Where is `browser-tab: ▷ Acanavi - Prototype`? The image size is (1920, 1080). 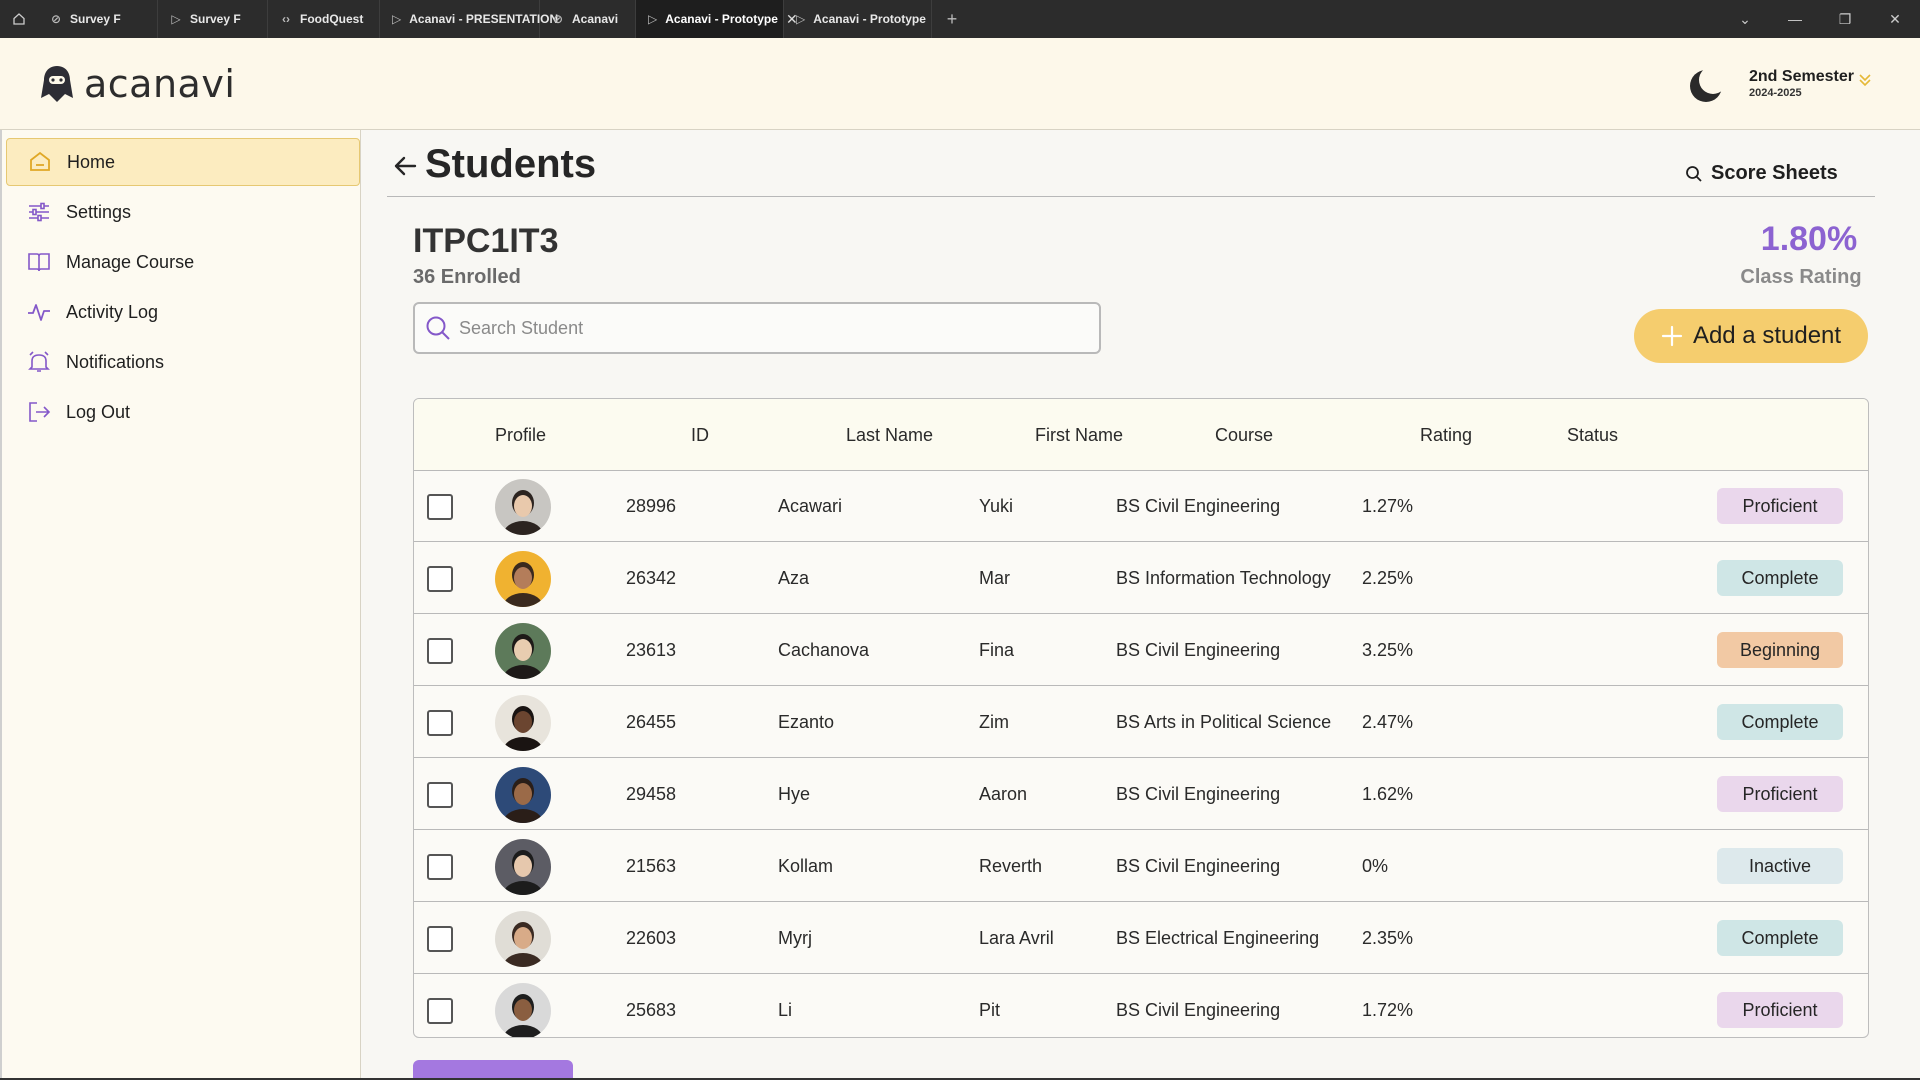 browser-tab: ▷ Acanavi - Prototype is located at coordinates (858, 19).